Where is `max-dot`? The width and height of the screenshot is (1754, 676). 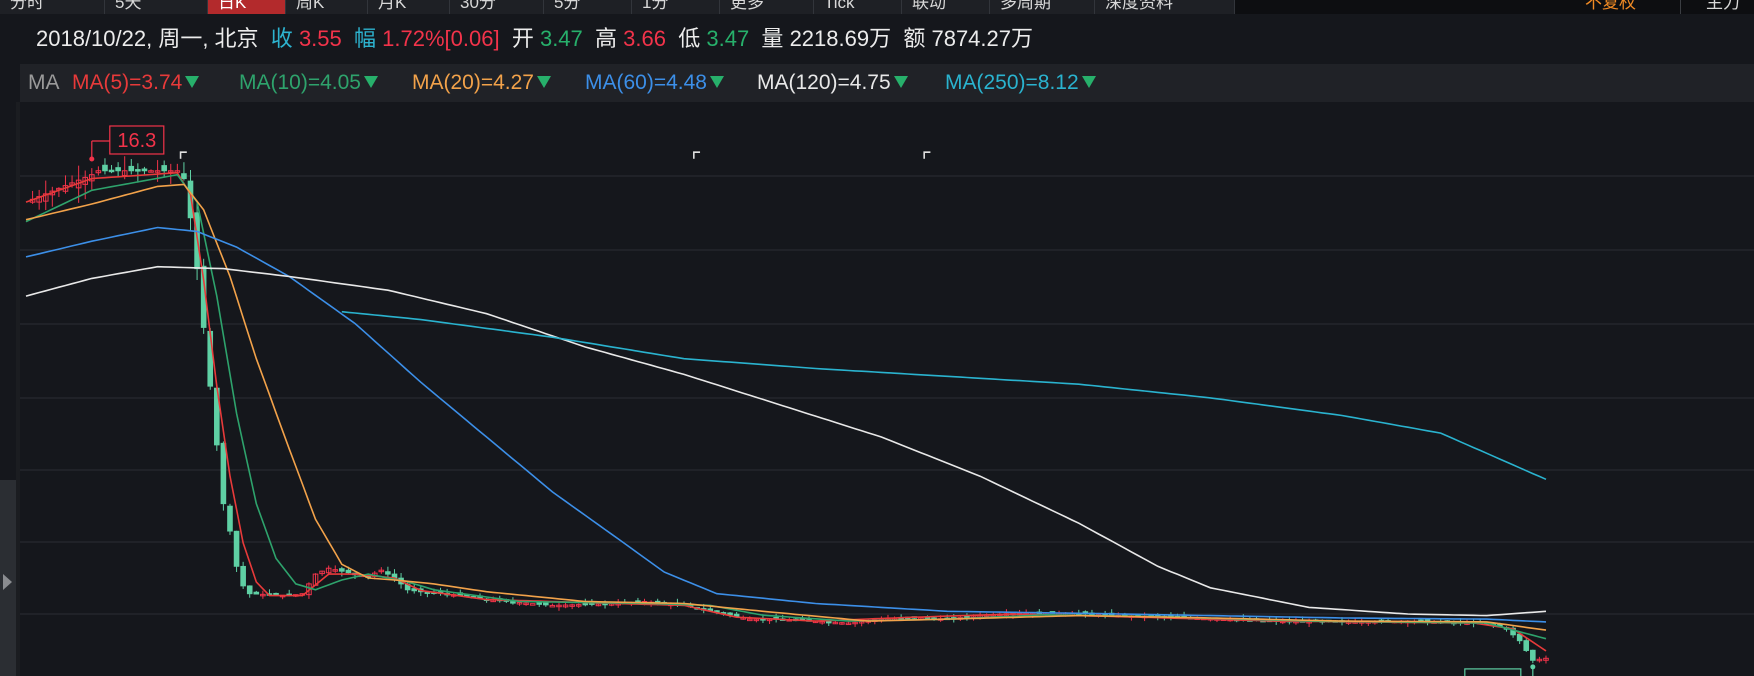 max-dot is located at coordinates (92, 159).